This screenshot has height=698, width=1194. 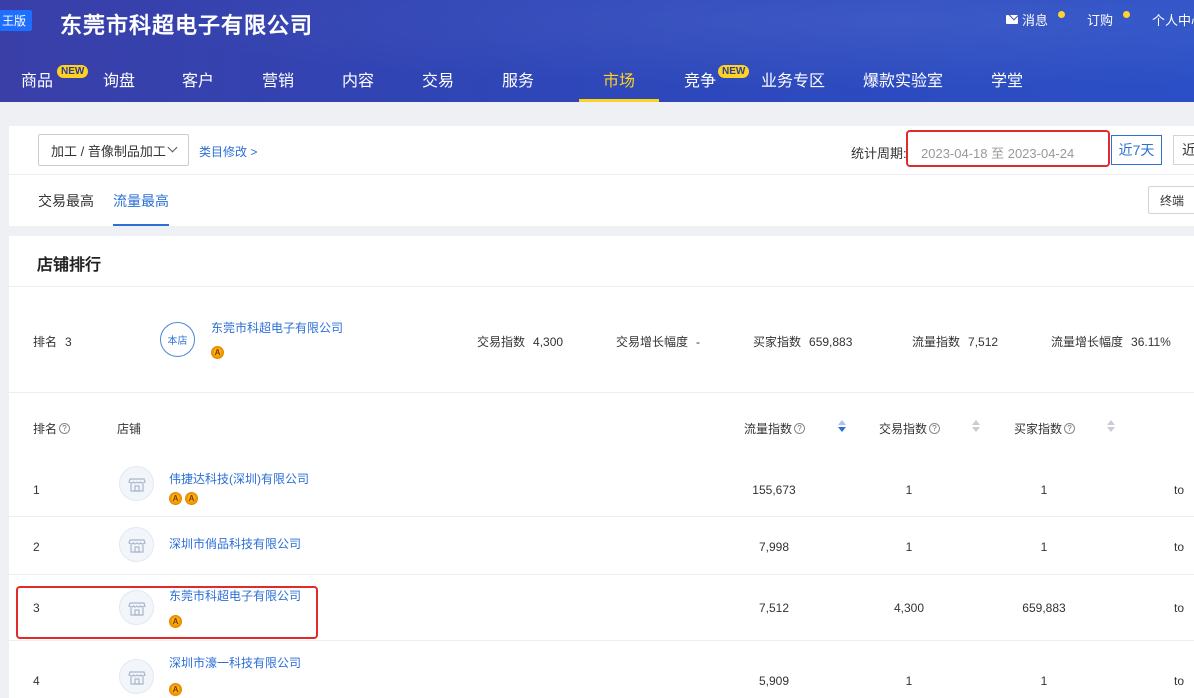 What do you see at coordinates (69, 265) in the screenshot?
I see `section-title: 店铺排行` at bounding box center [69, 265].